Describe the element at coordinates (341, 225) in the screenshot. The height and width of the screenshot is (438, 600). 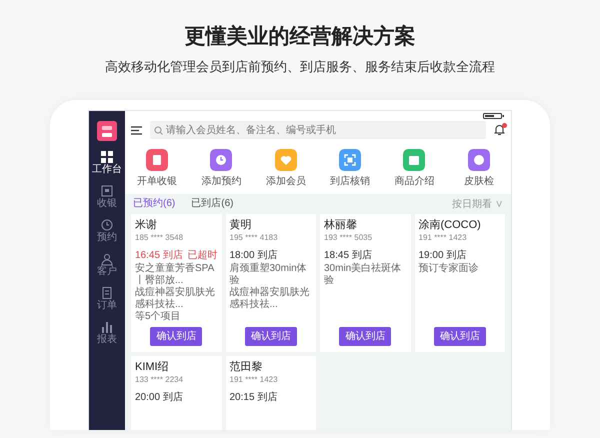
I see `customer-name: 林丽馨` at that location.